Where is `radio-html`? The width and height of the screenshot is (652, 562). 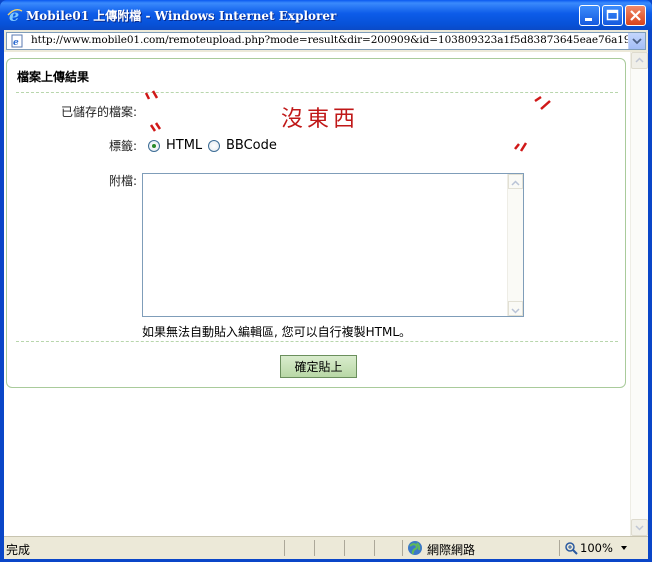
radio-html is located at coordinates (154, 146).